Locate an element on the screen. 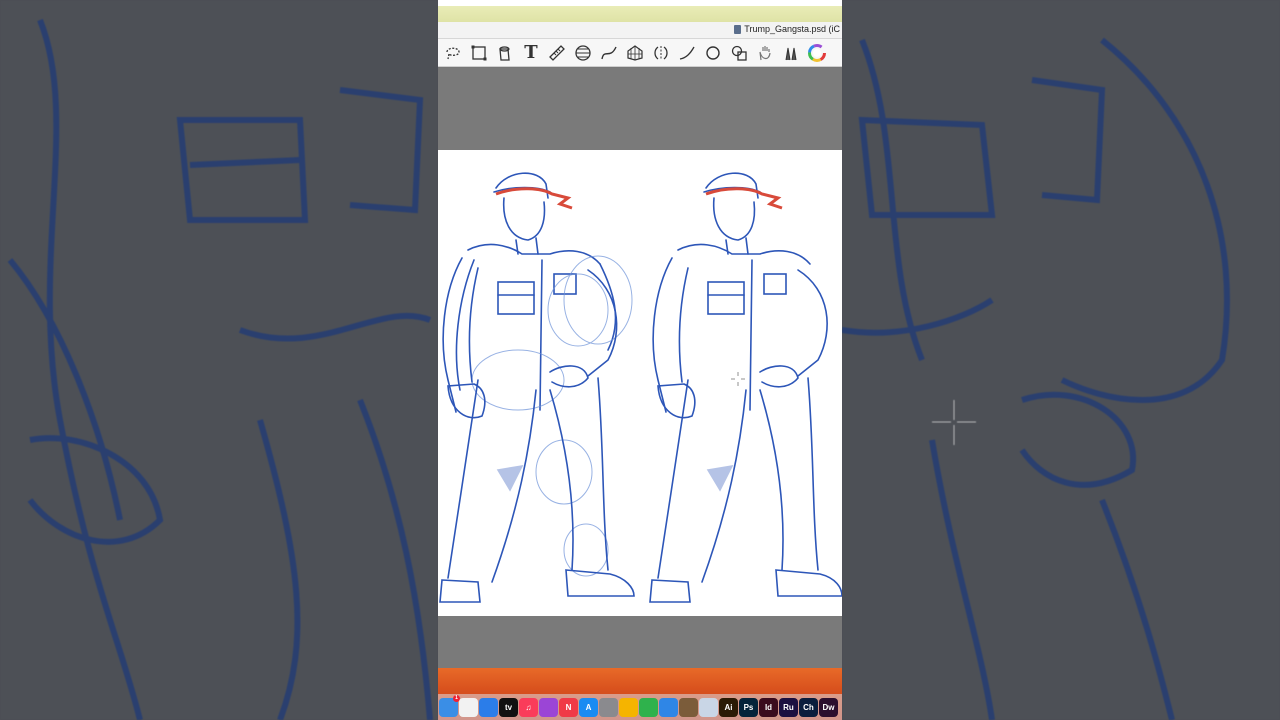 The width and height of the screenshot is (1280, 720). dock-app-label: Ps is located at coordinates (748, 707).